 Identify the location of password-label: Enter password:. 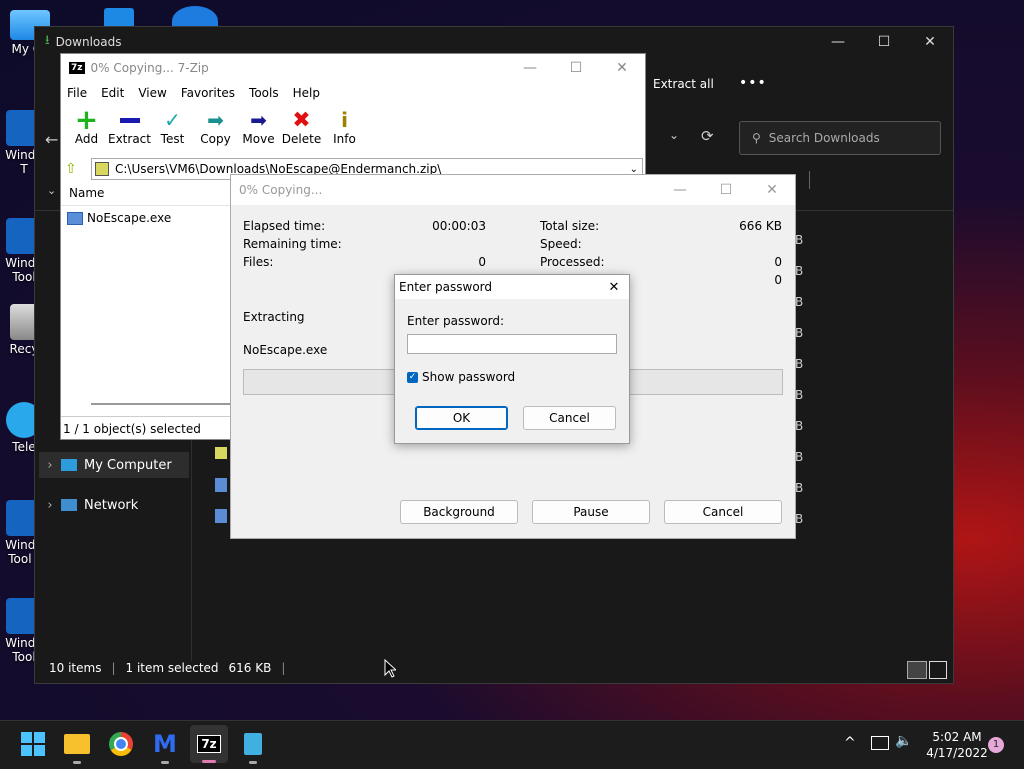
(456, 321).